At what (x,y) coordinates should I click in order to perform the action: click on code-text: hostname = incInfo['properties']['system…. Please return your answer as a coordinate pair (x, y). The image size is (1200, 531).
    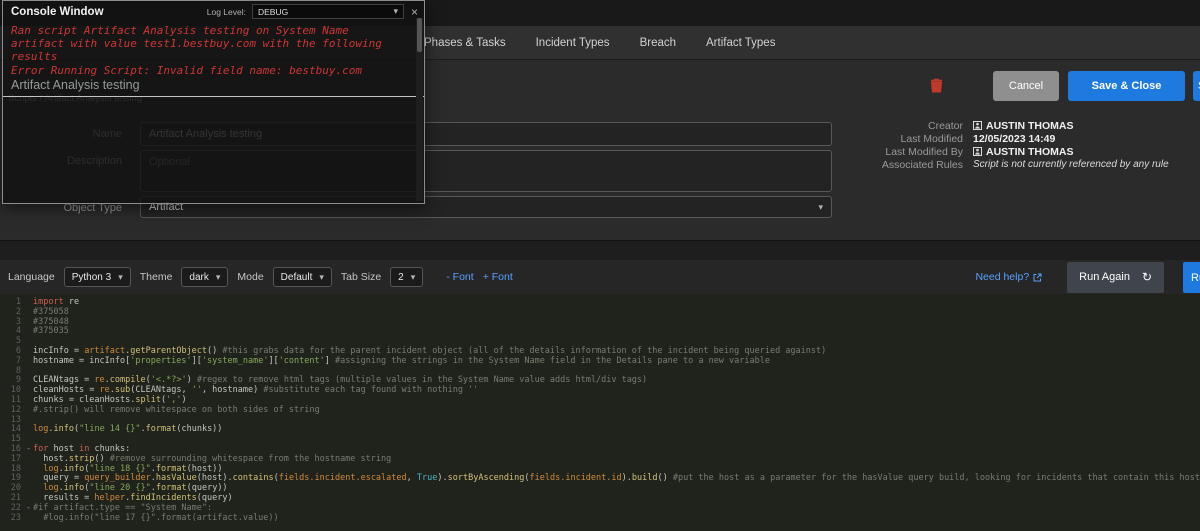
    Looking at the image, I should click on (401, 360).